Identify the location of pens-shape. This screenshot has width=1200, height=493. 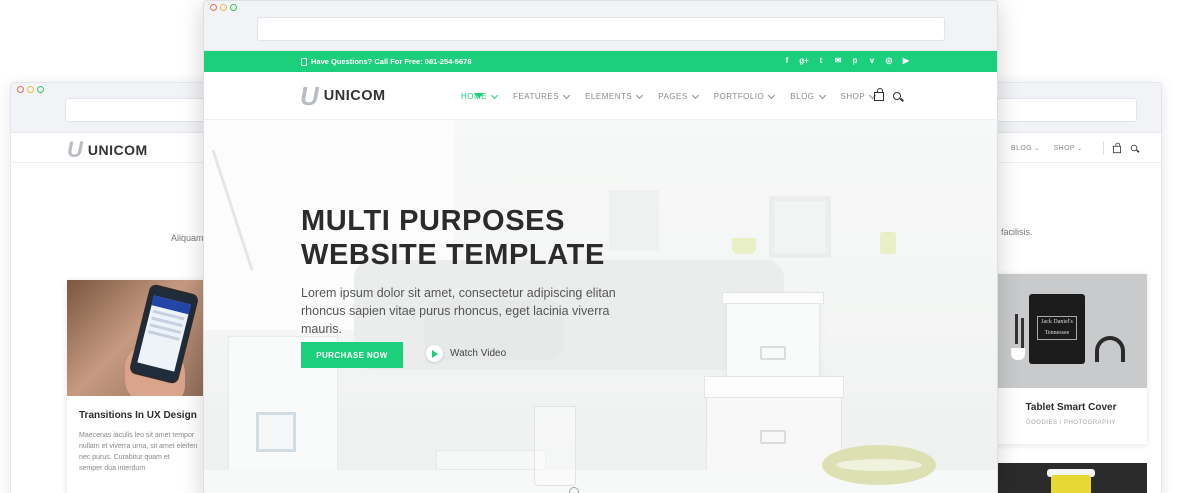
(1016, 329).